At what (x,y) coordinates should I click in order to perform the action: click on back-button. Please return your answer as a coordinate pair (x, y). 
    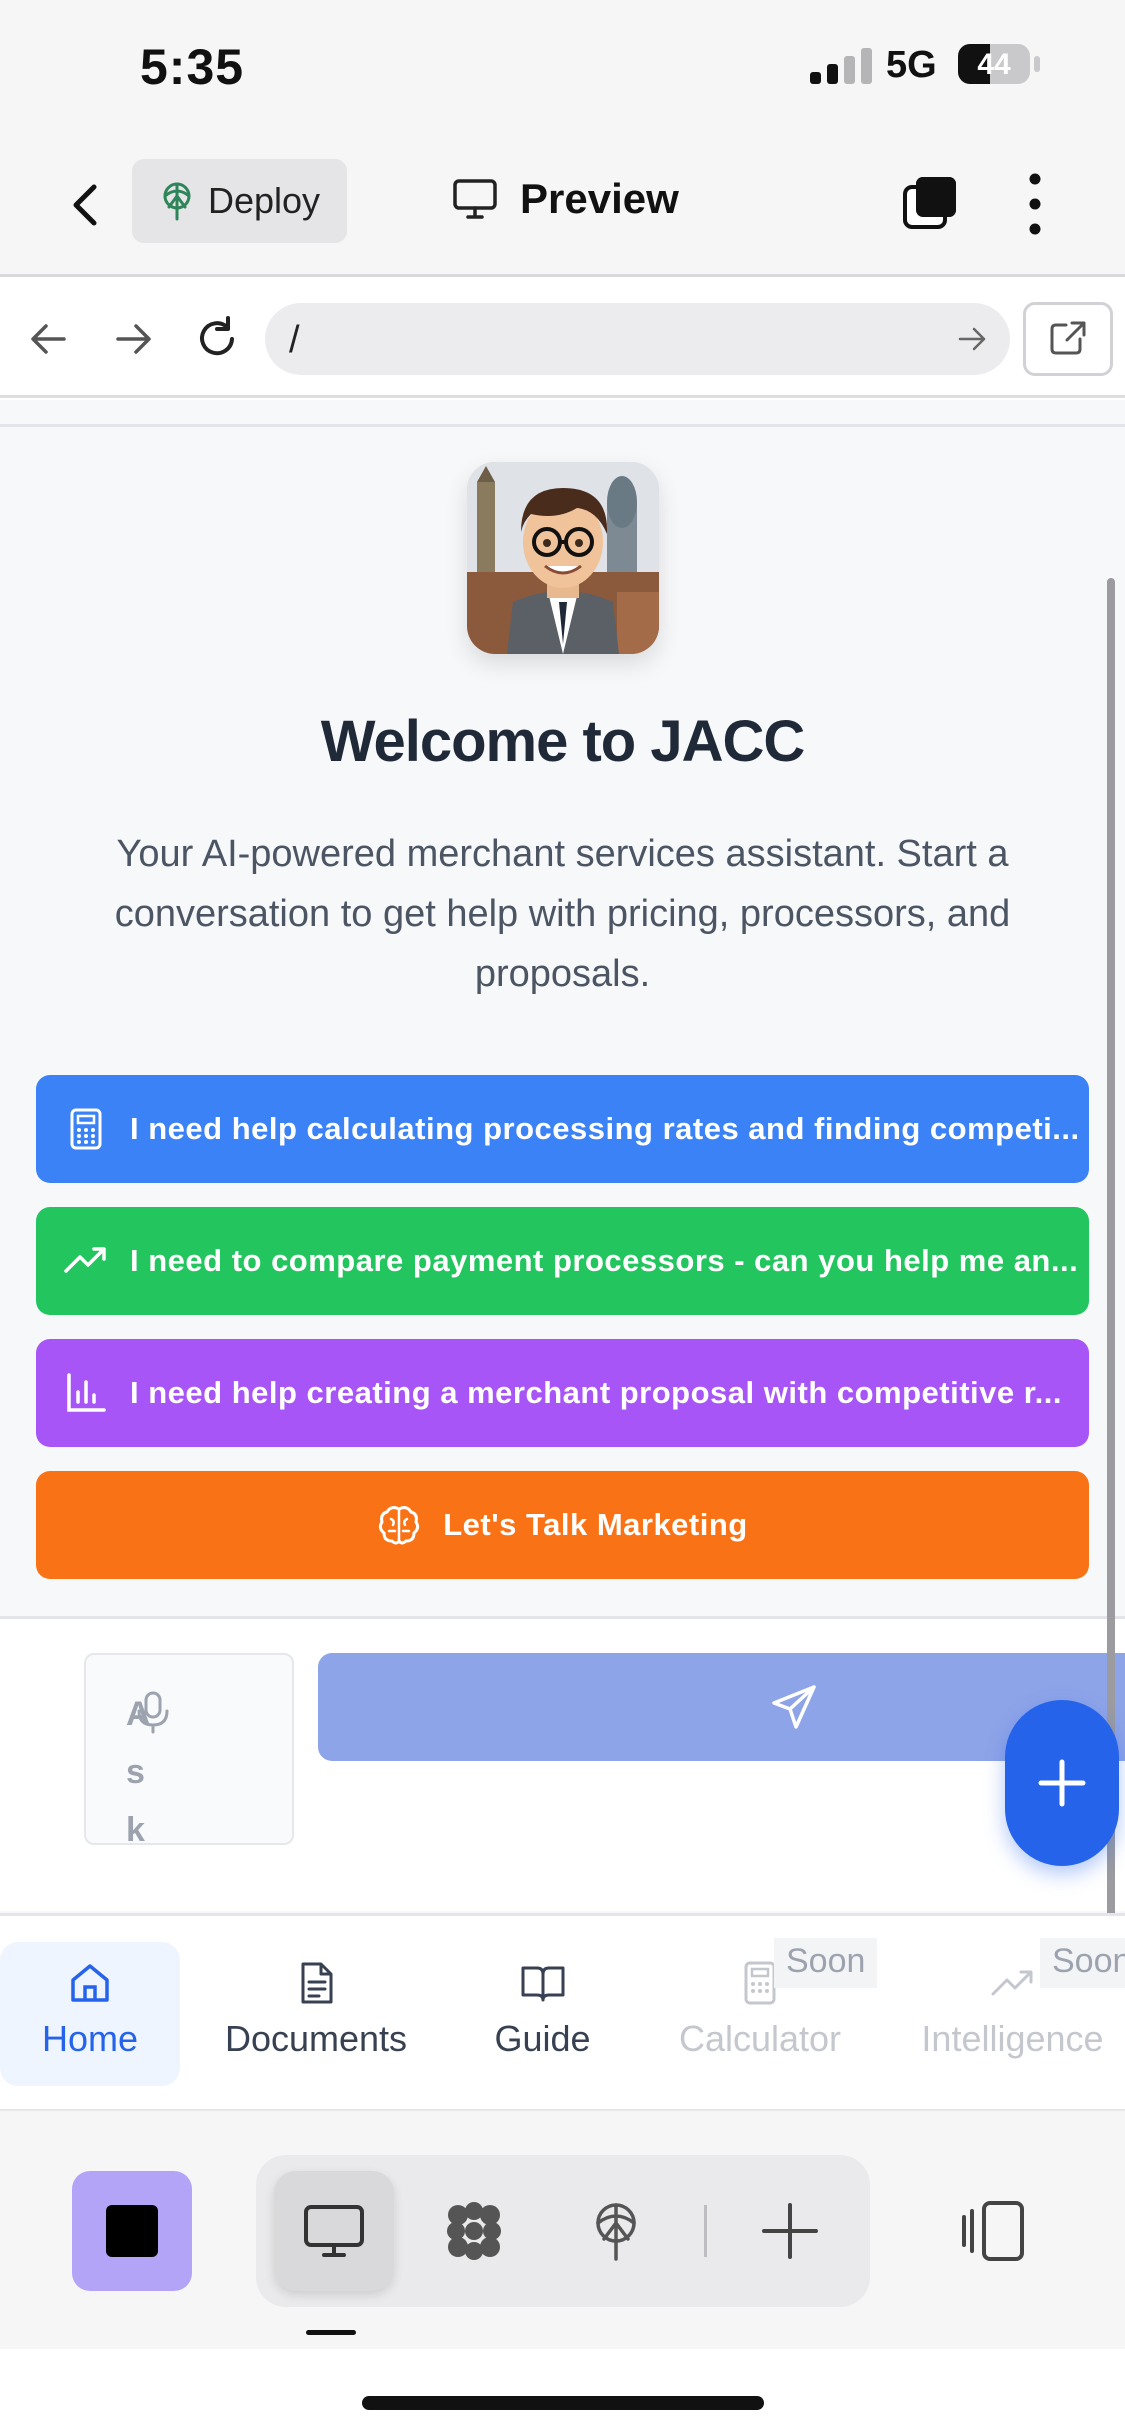
    Looking at the image, I should click on (85, 205).